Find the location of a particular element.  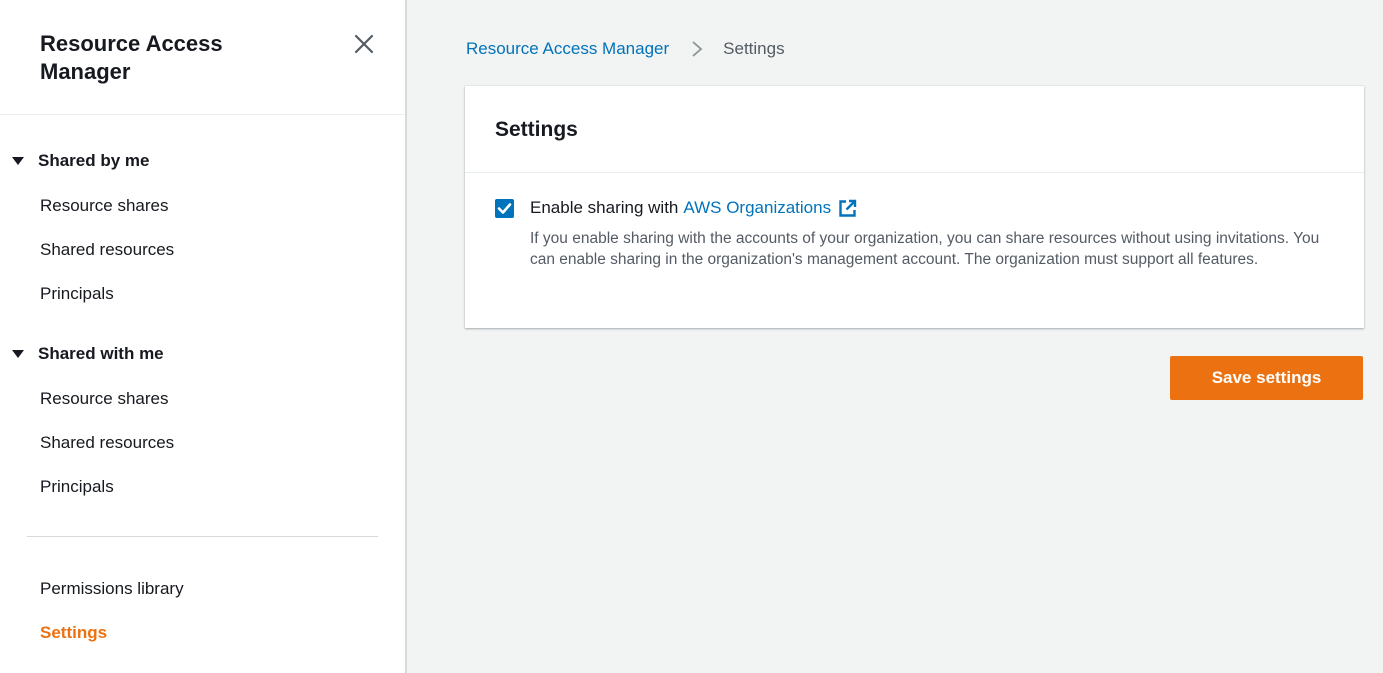

sidebar-item-resource-shares-by-me: Resource shares is located at coordinates (104, 206).